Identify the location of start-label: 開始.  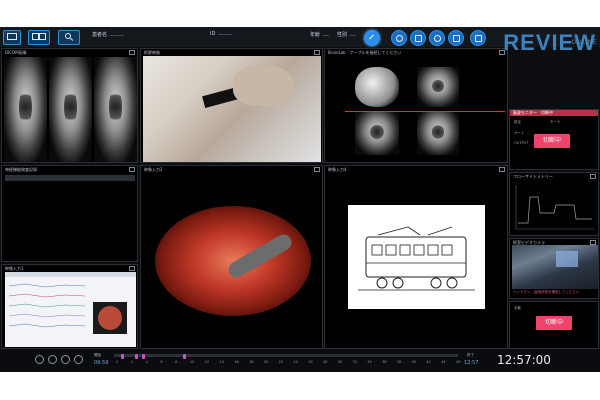
(97, 355).